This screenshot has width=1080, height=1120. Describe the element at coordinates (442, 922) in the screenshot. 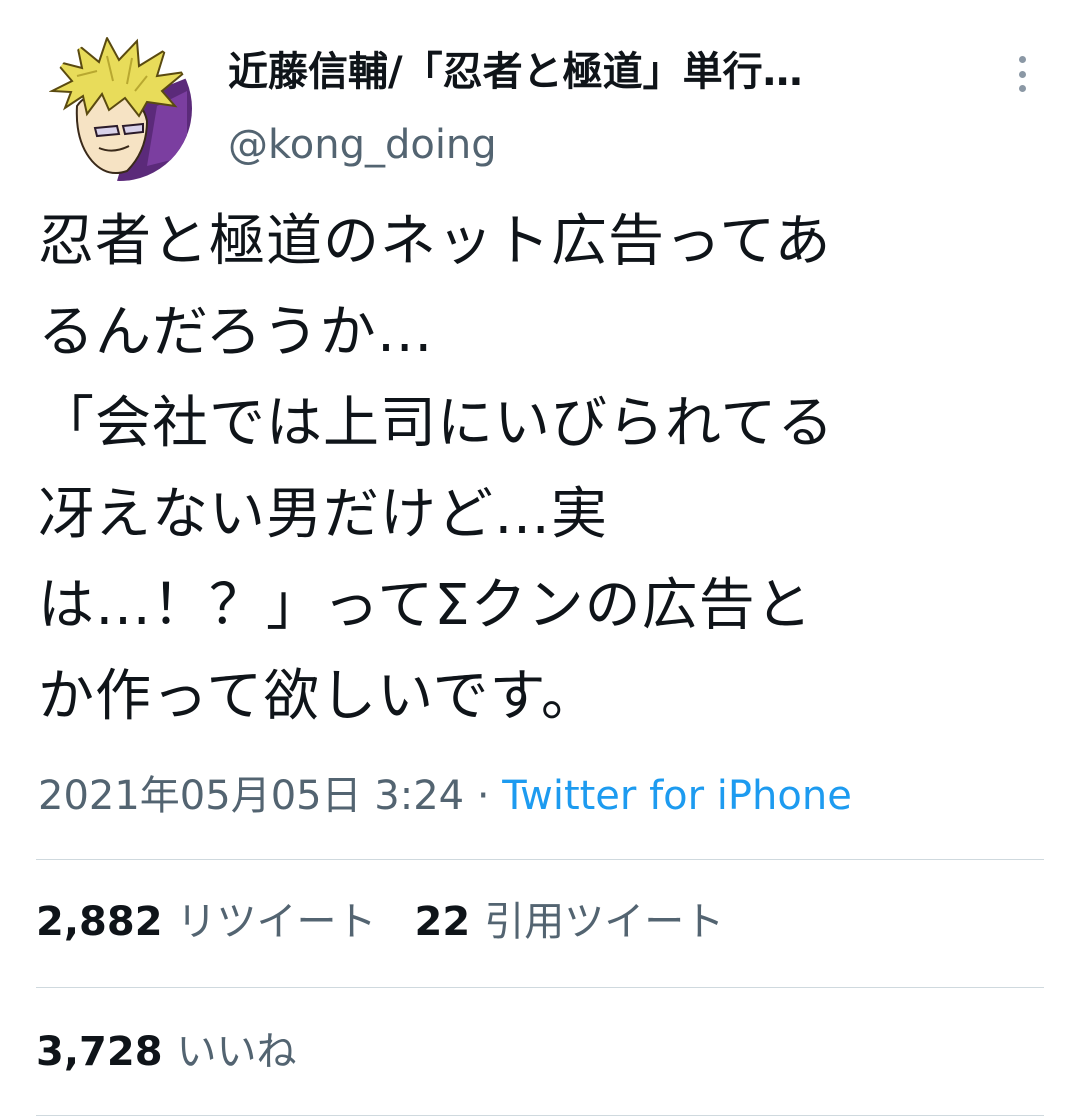

I see `quotes-count: 22` at that location.